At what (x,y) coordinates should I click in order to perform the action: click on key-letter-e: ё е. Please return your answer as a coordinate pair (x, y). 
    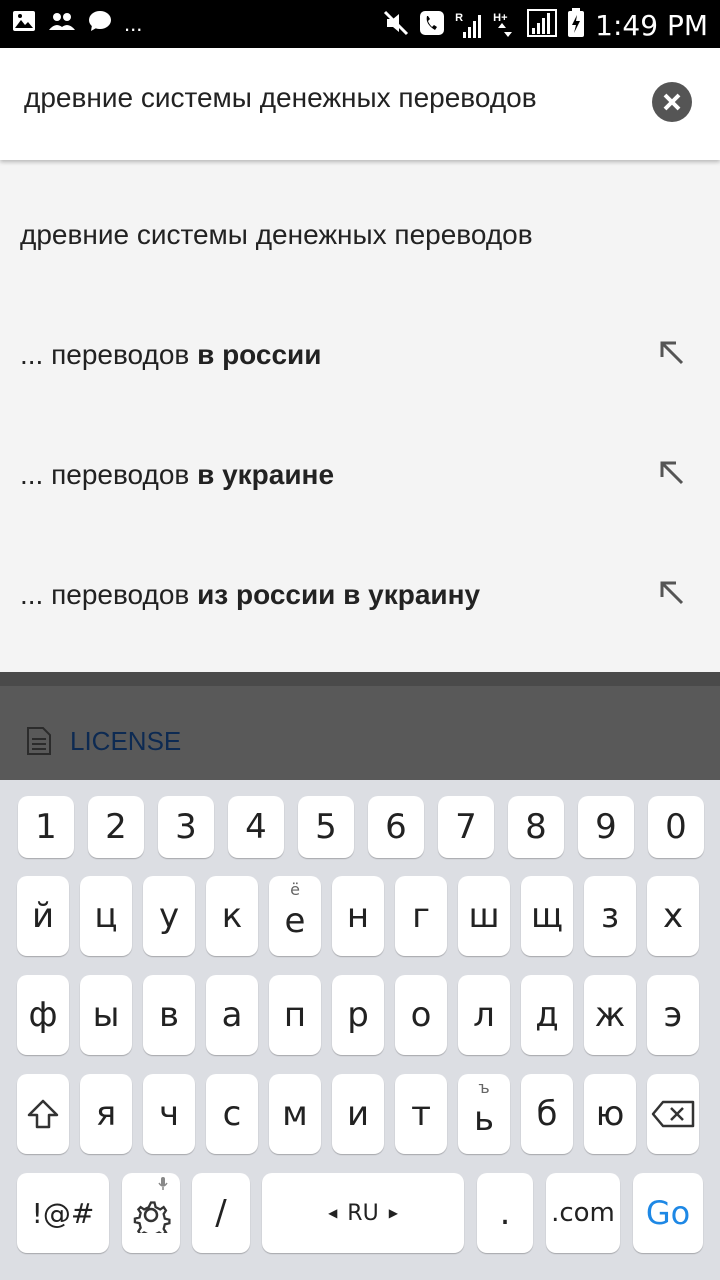
    Looking at the image, I should click on (295, 916).